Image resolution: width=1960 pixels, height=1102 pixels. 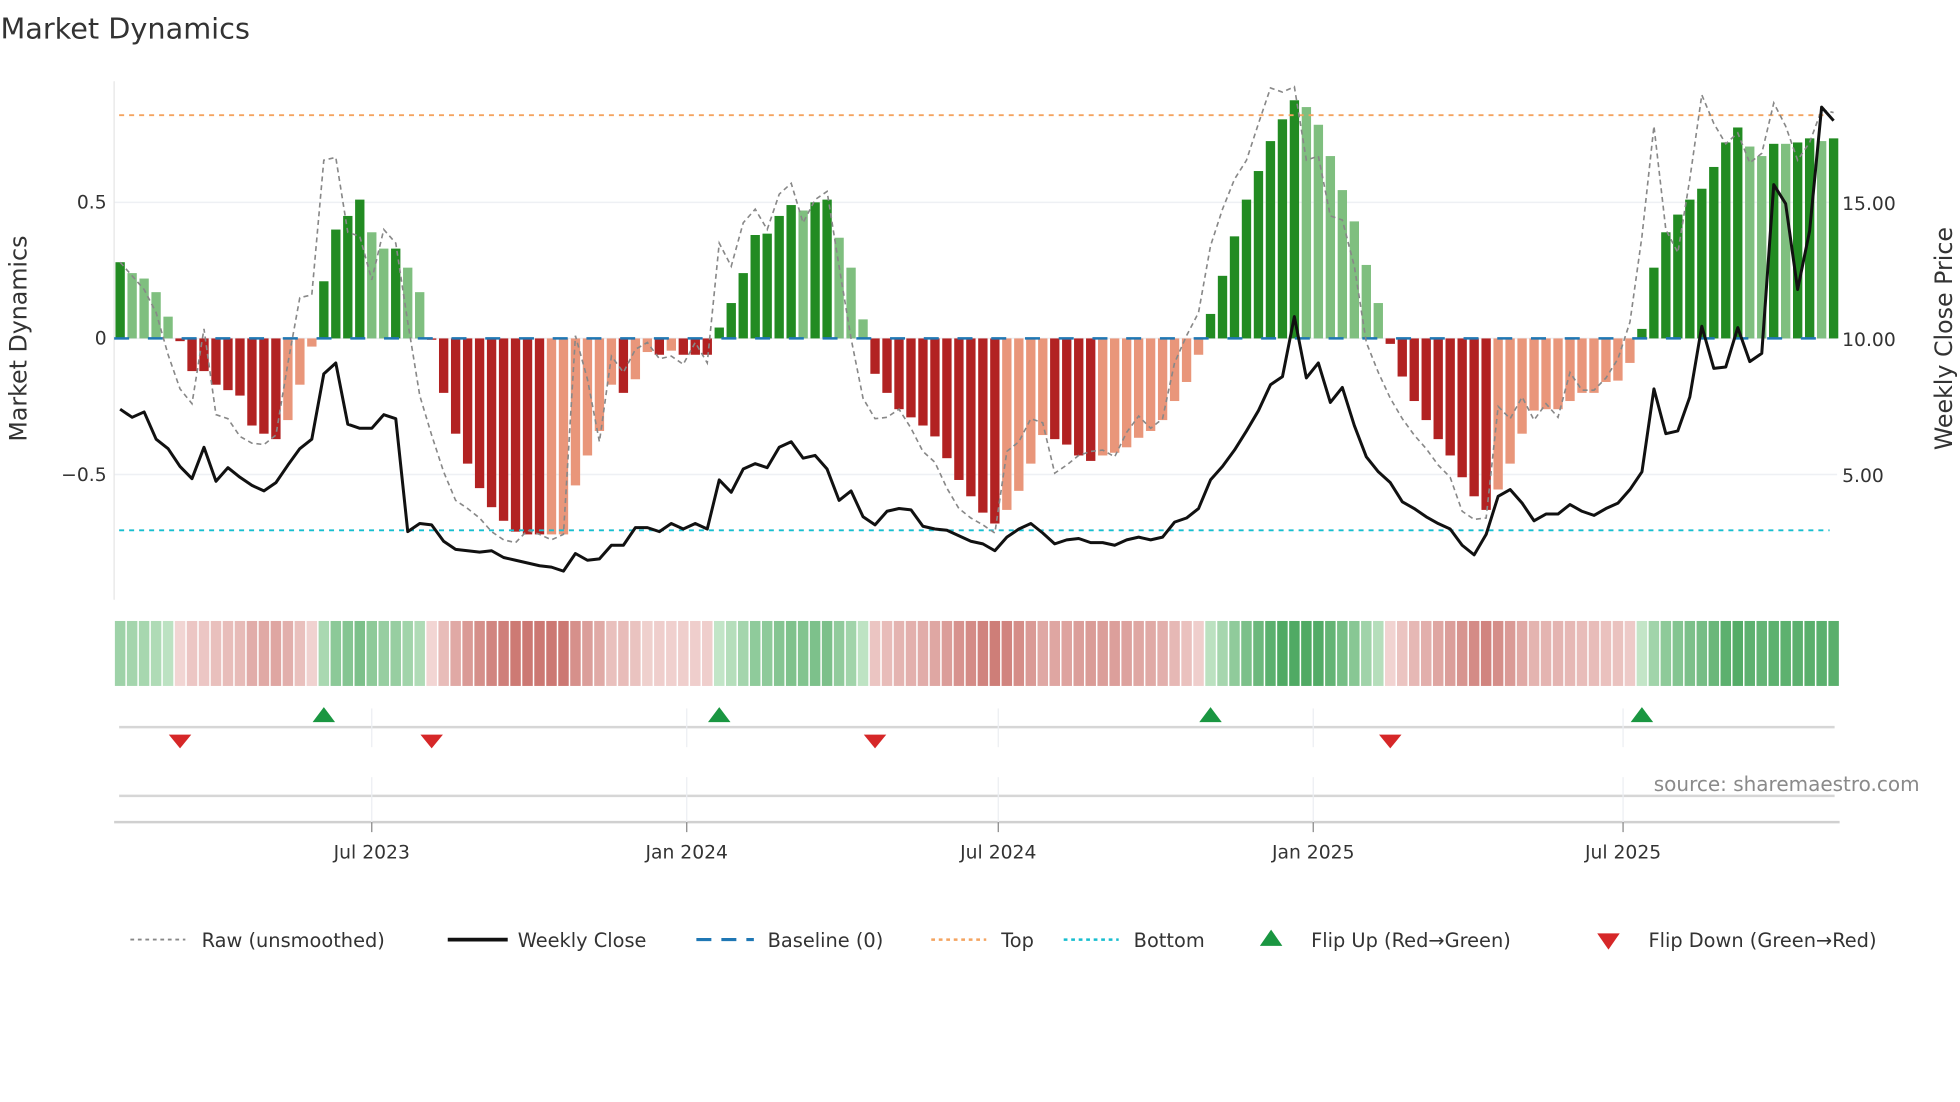 What do you see at coordinates (1863, 476) in the screenshot?
I see `right-tick-label: 5.00` at bounding box center [1863, 476].